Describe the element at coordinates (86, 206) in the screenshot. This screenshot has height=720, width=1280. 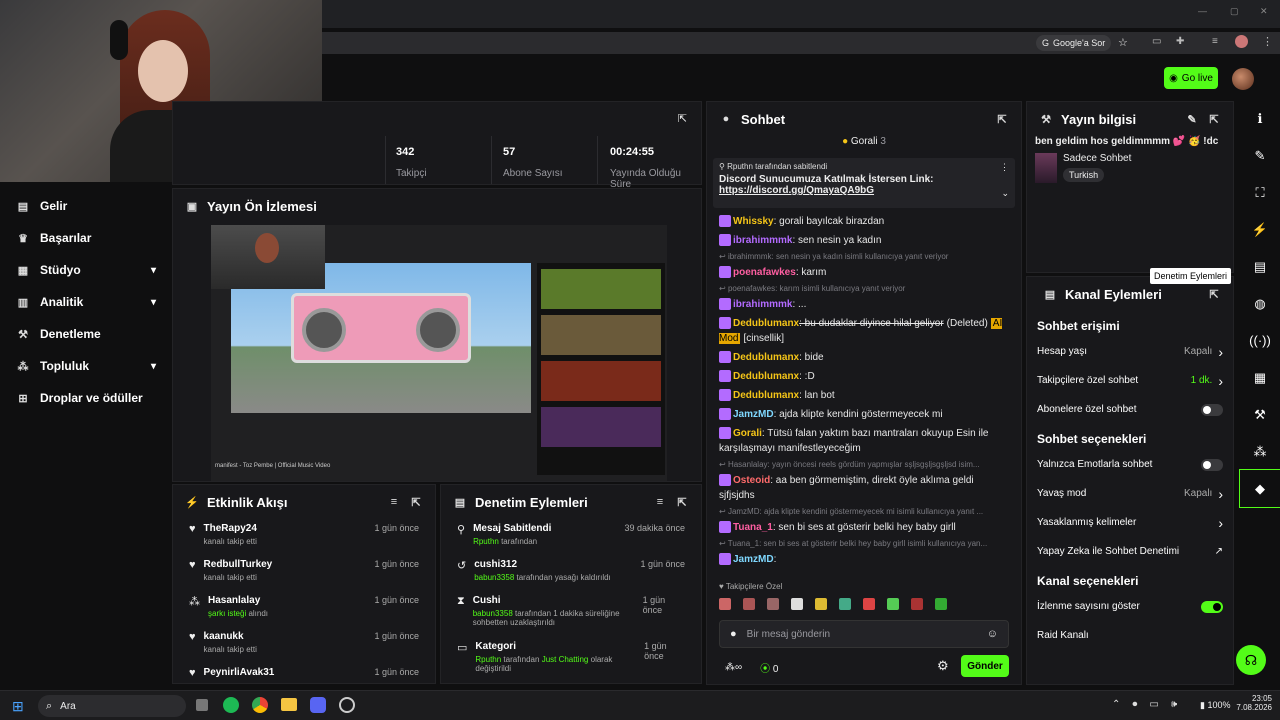
I see `sidebar-item-gelir: ▤ Gelir` at that location.